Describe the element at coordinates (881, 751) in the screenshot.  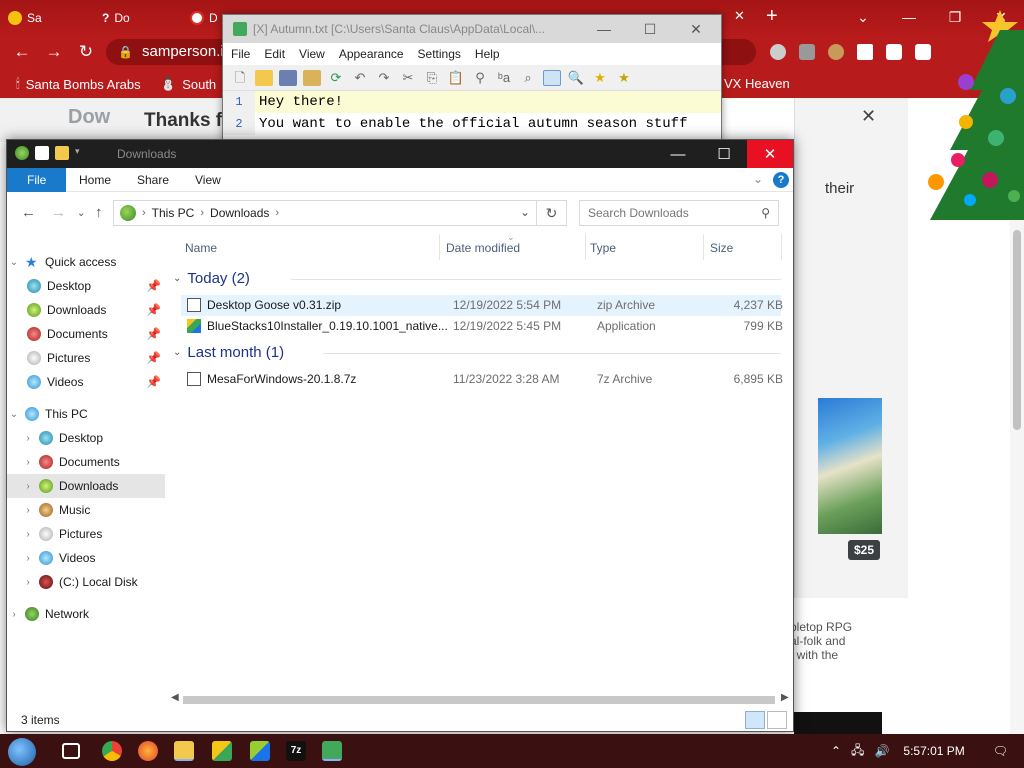
I see `volume-icon: 🔊` at that location.